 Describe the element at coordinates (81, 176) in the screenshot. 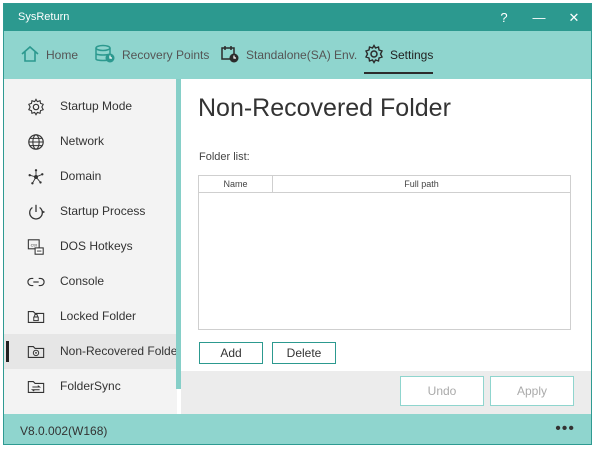

I see `sidebar-item-label: Domain` at that location.